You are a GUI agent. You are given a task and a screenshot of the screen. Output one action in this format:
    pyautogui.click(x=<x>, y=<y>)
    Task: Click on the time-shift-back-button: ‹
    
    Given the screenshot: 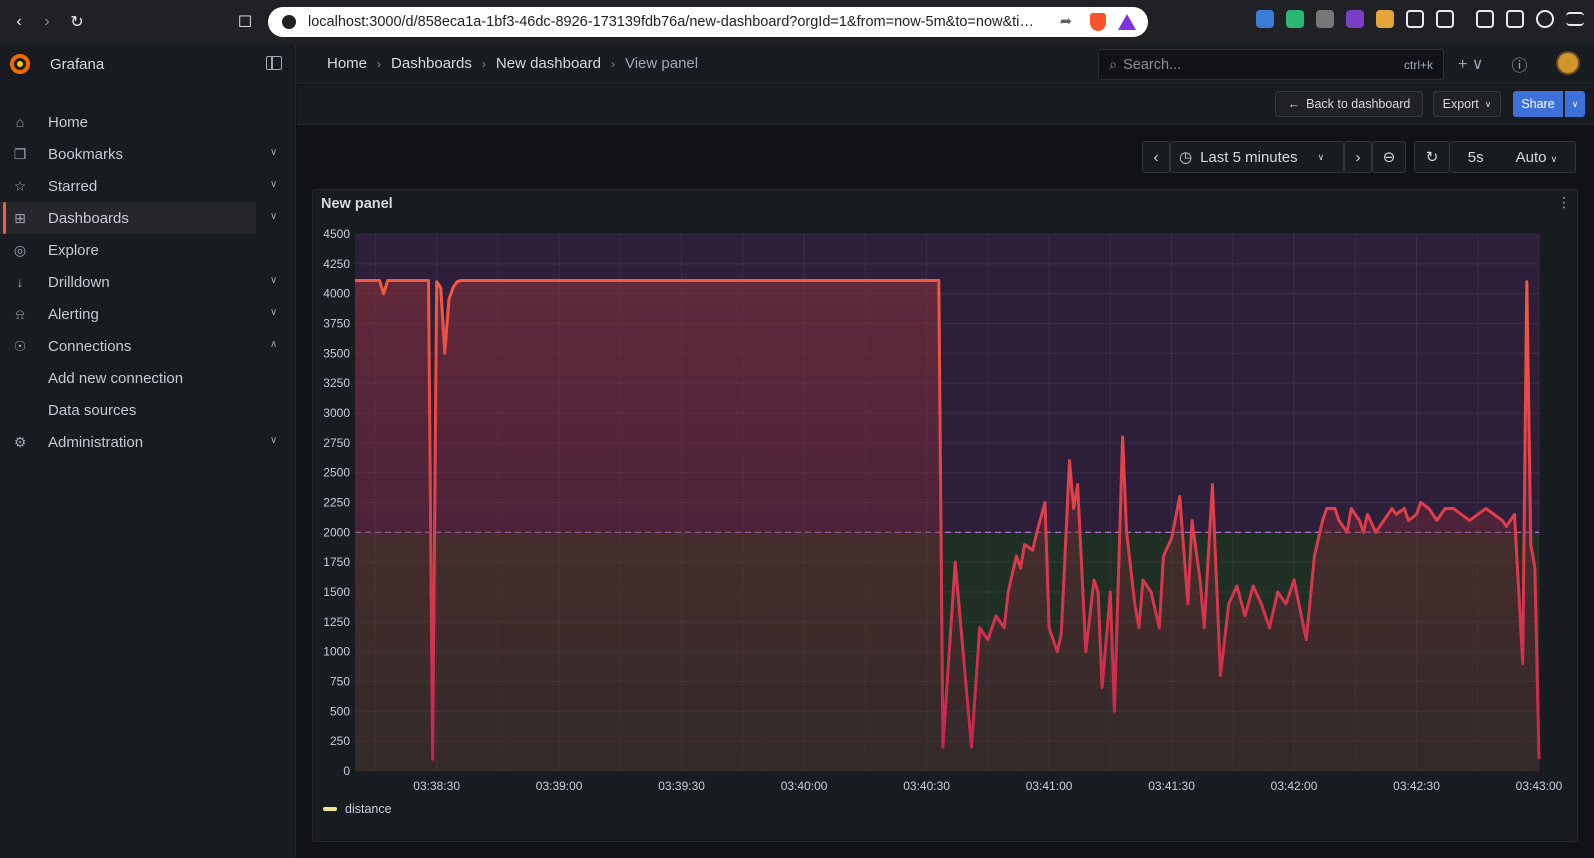 What is the action you would take?
    pyautogui.click(x=1156, y=157)
    